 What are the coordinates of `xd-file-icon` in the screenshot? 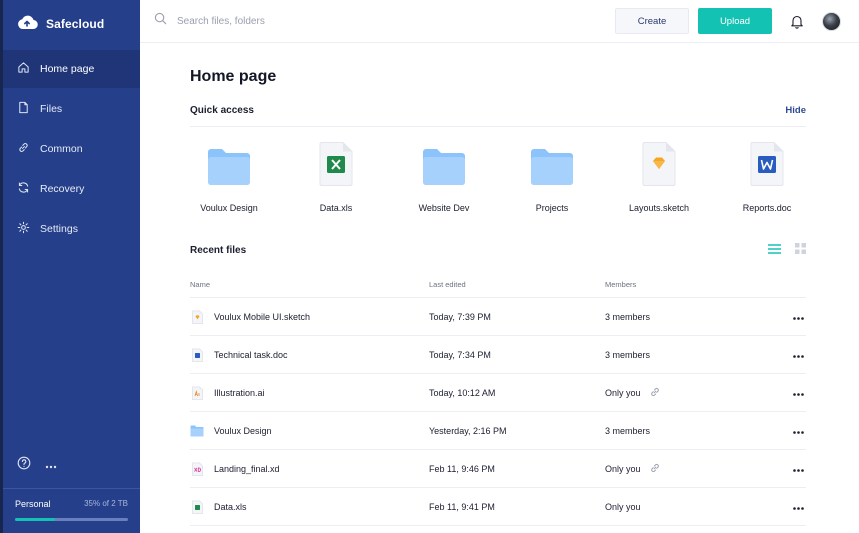 It's located at (197, 469).